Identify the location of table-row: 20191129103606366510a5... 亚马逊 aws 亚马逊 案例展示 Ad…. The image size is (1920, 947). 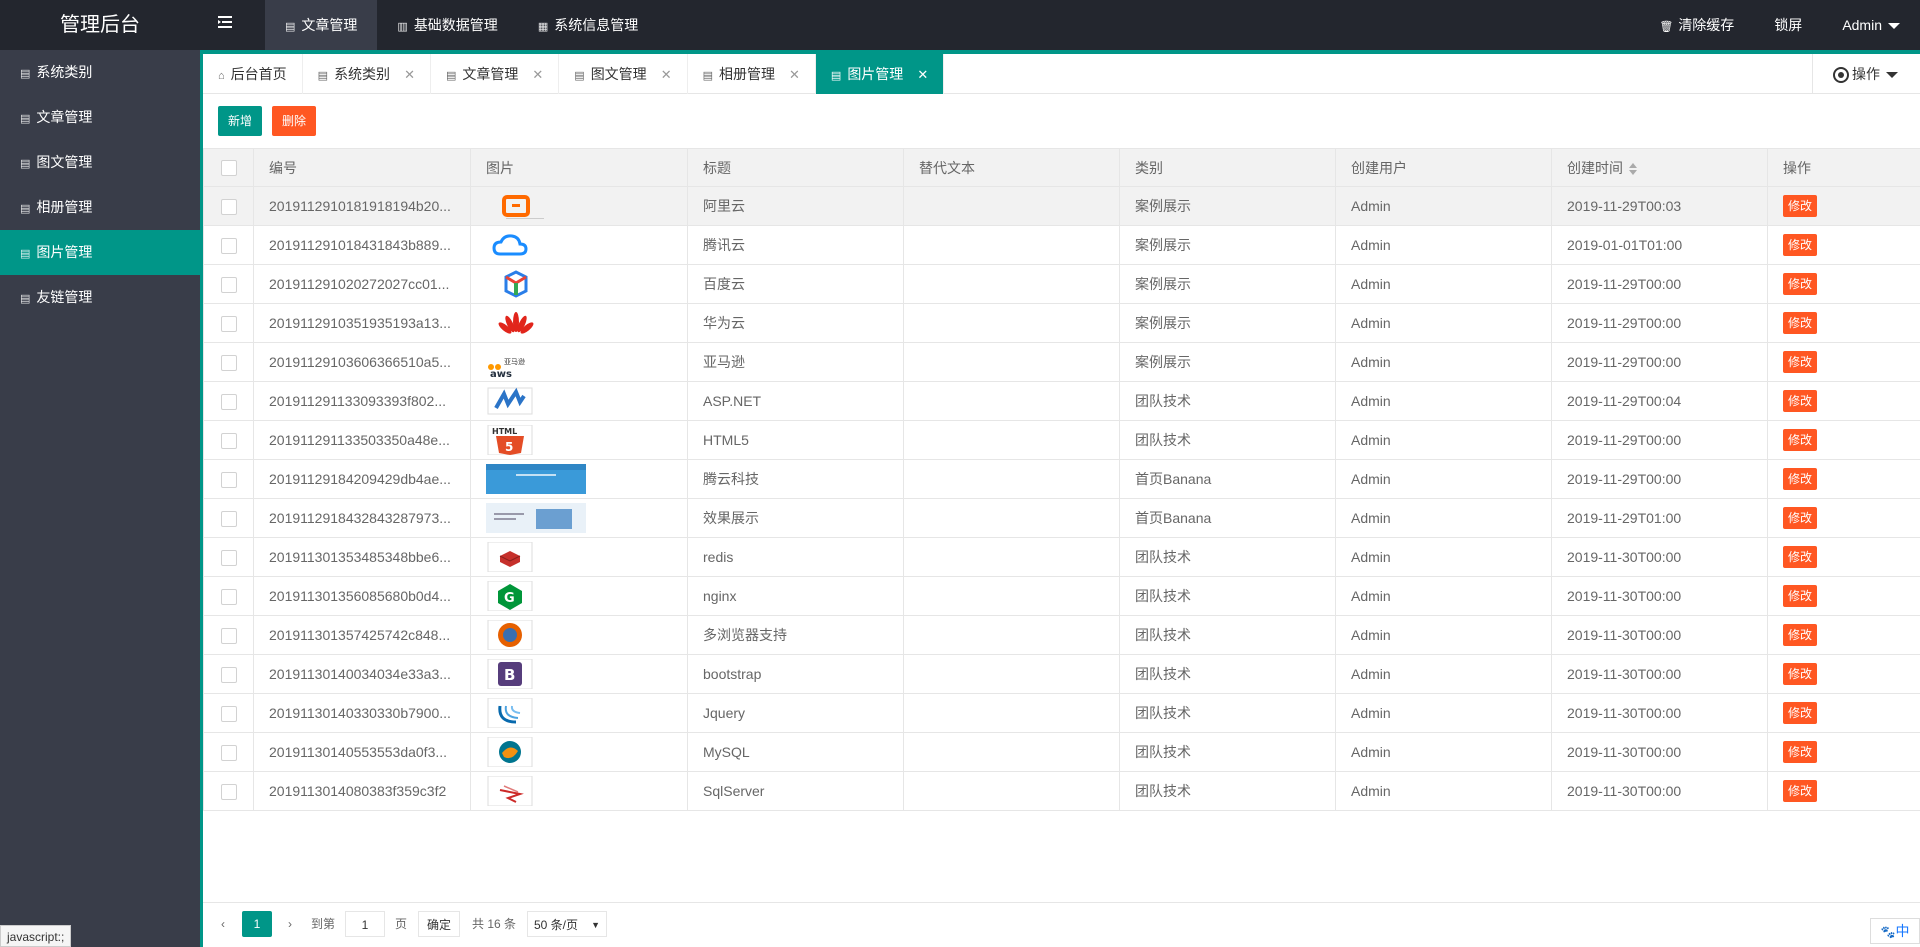
(1061, 362).